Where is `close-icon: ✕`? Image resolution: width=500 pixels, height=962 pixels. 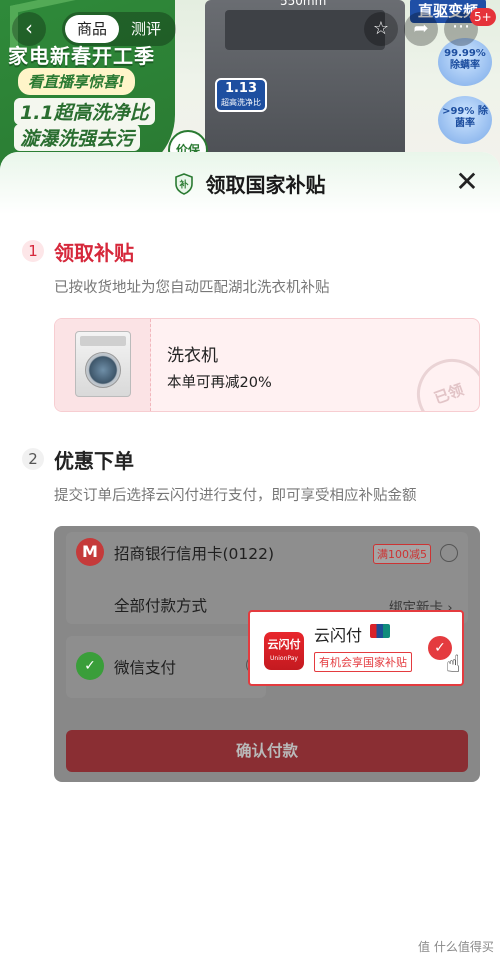
close-icon: ✕ is located at coordinates (467, 181).